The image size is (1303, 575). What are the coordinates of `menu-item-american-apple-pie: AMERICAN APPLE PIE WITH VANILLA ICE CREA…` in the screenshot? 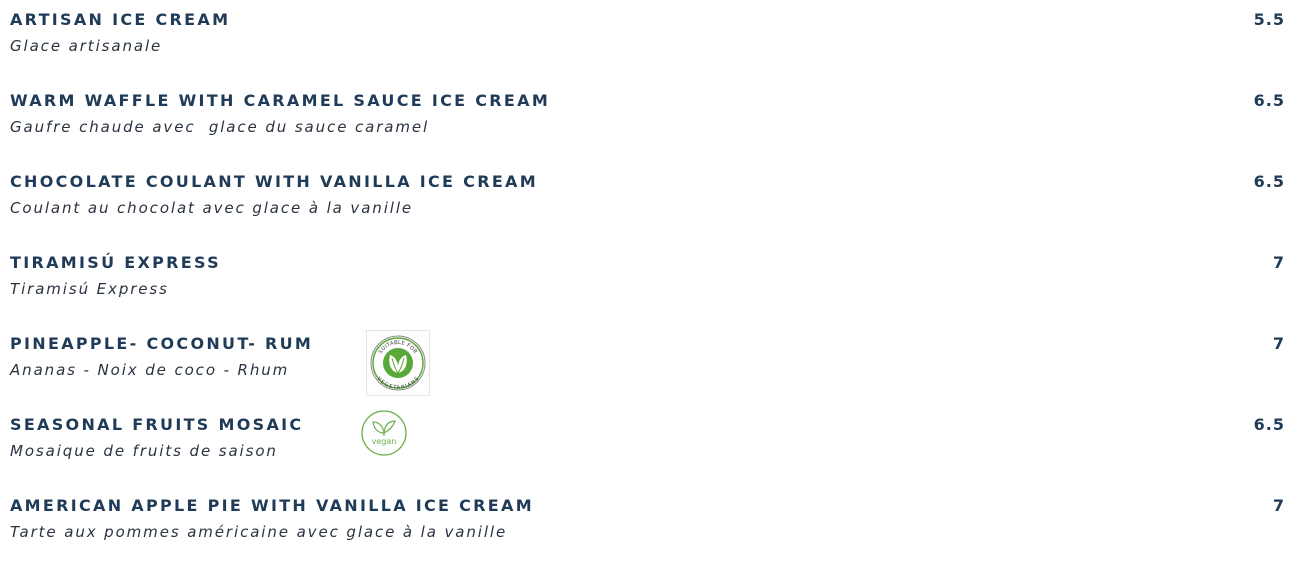 It's located at (647, 534).